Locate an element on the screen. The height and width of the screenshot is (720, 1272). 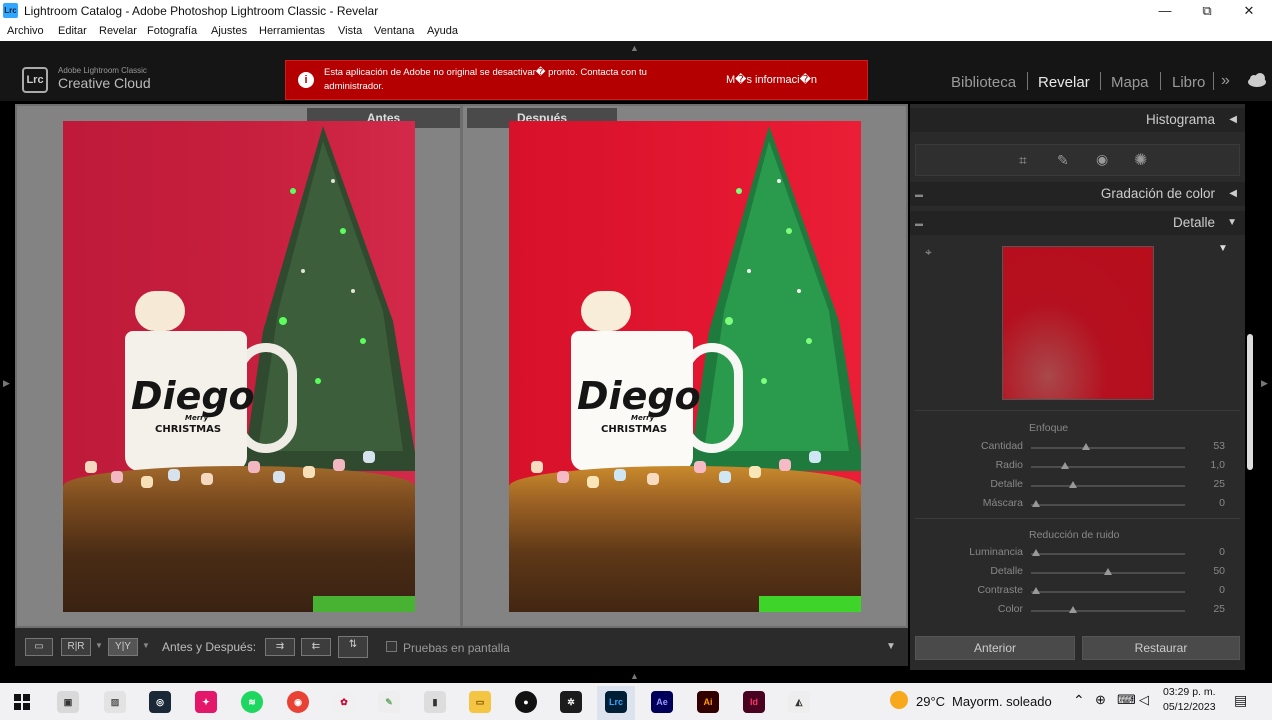
tray-overflow-icon: ⌃ is located at coordinates (1079, 700).